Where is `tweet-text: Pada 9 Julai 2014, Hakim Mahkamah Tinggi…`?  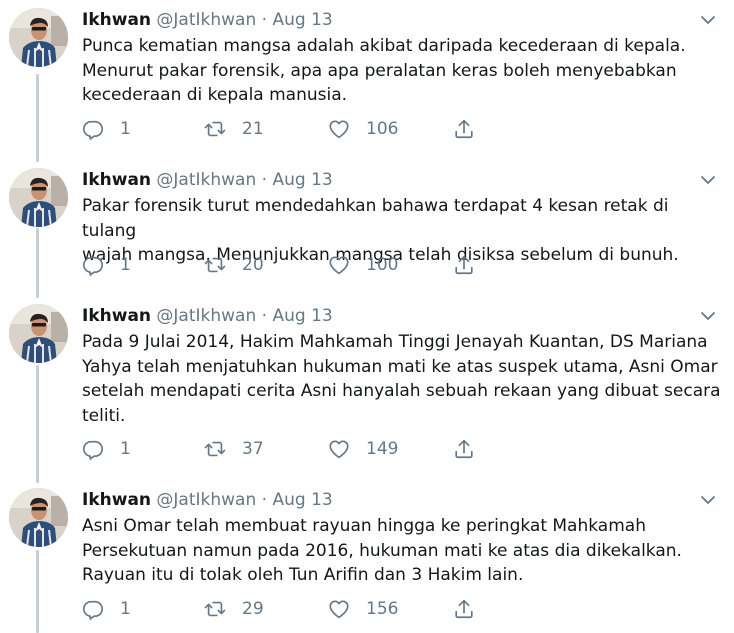 tweet-text: Pada 9 Julai 2014, Hakim Mahkamah Tinggi… is located at coordinates (402, 379).